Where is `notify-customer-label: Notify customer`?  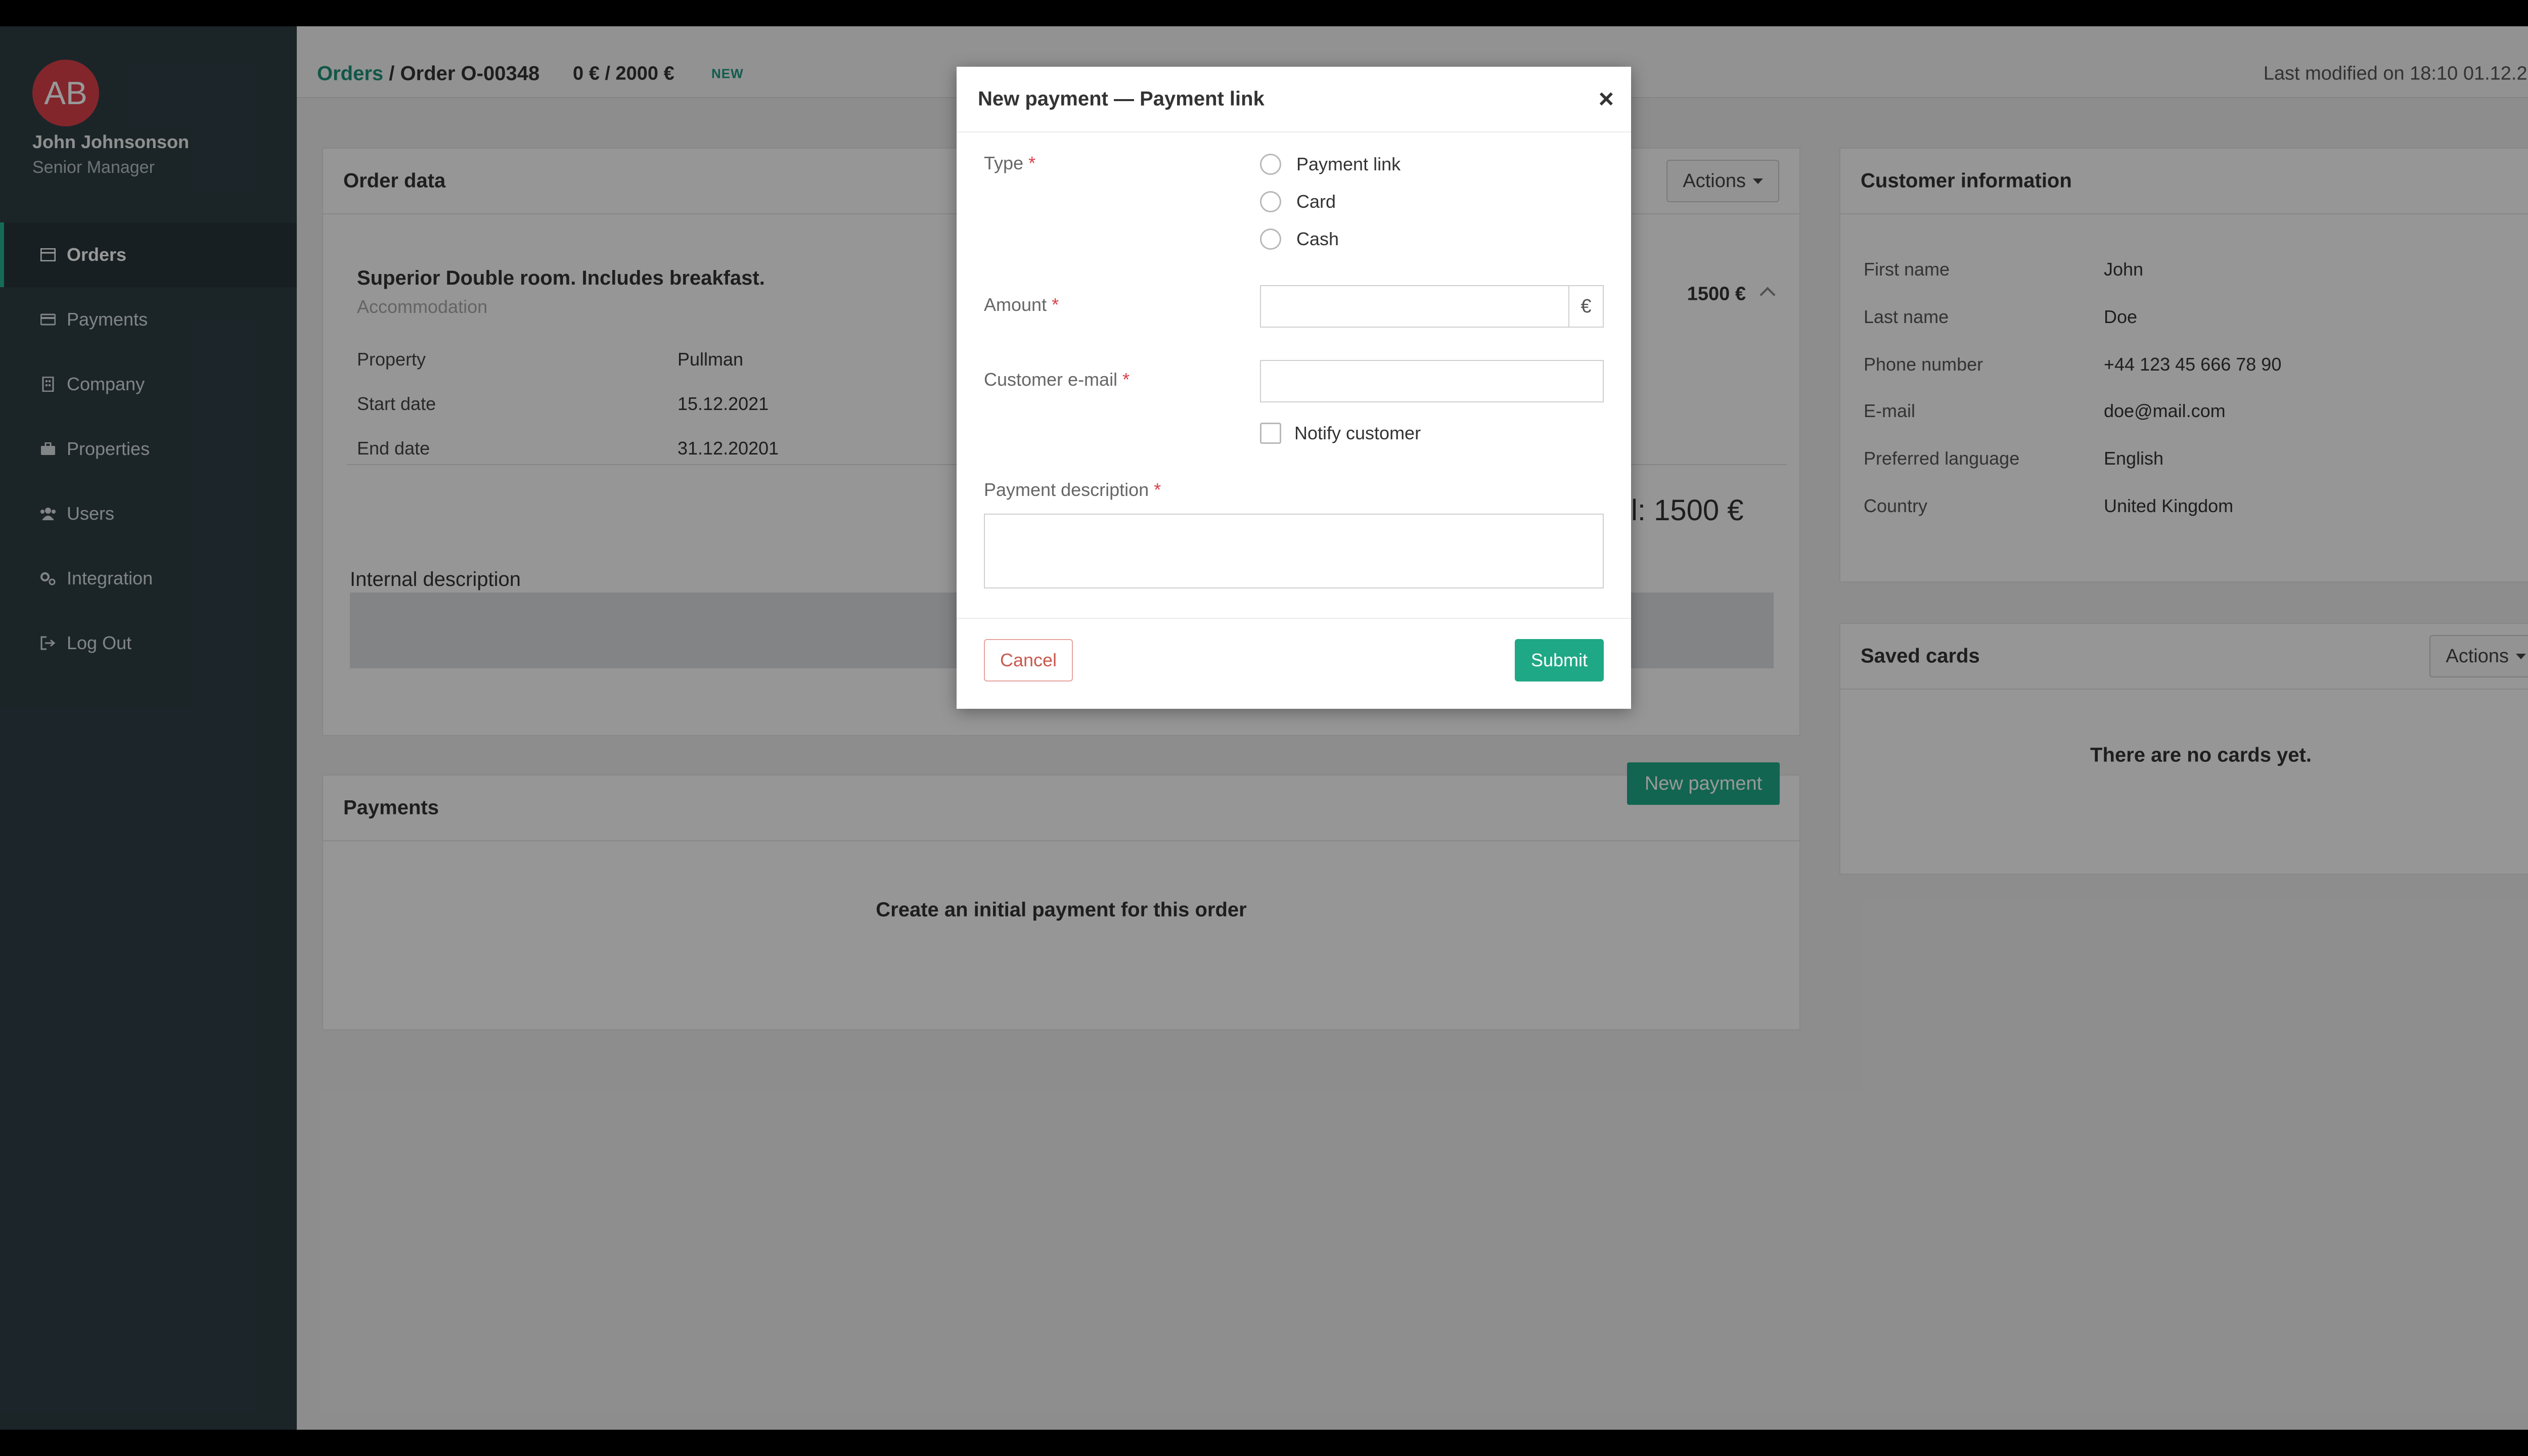
notify-customer-label: Notify customer is located at coordinates (1358, 433).